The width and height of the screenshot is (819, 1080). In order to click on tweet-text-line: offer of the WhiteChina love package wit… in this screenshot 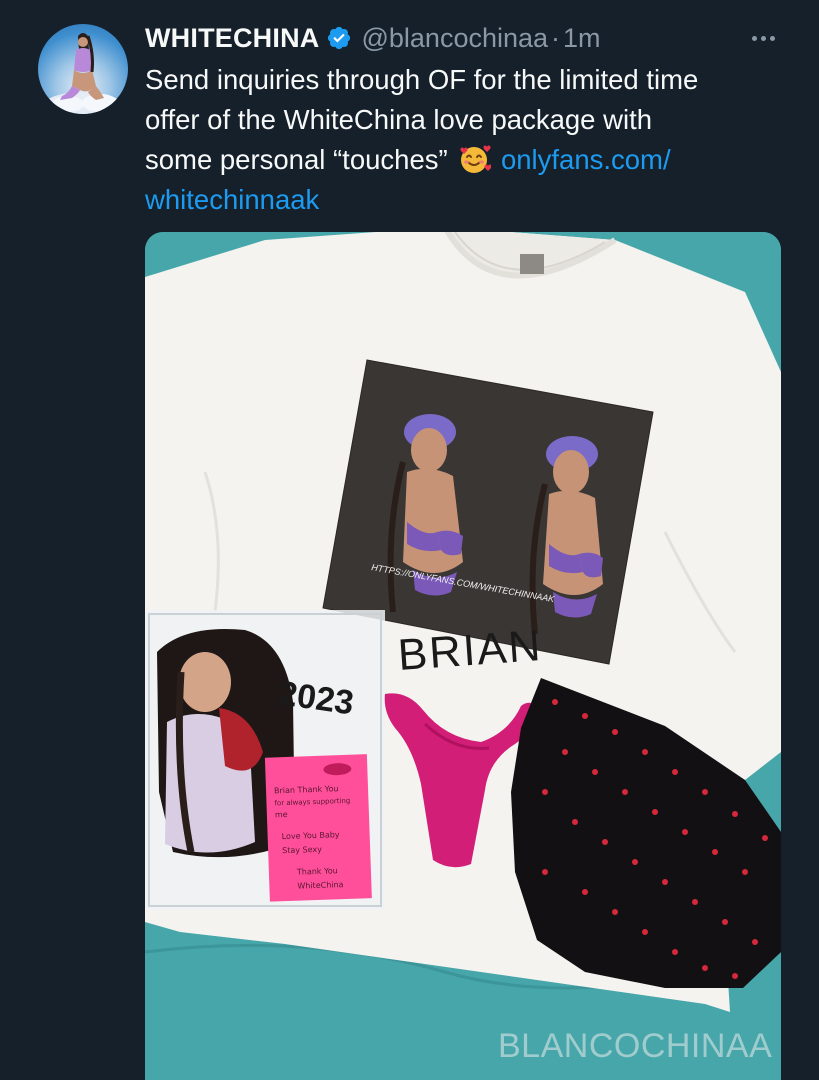, I will do `click(399, 119)`.